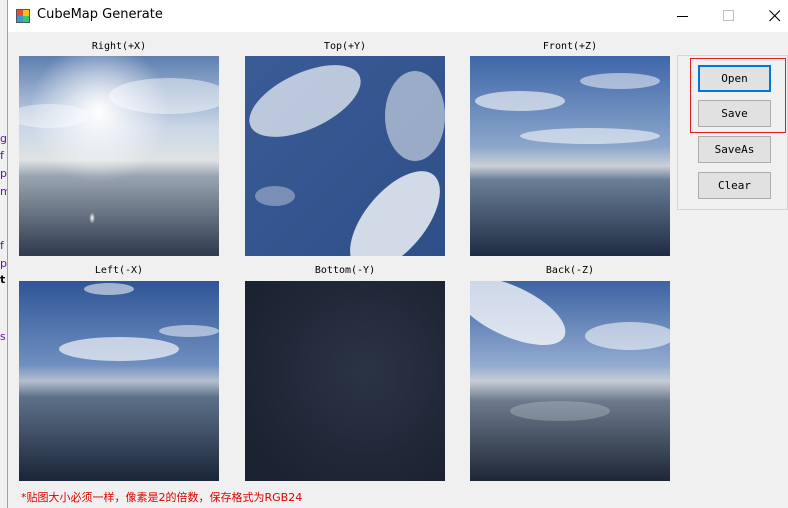  What do you see at coordinates (734, 149) in the screenshot?
I see `saveas-button: SaveAs` at bounding box center [734, 149].